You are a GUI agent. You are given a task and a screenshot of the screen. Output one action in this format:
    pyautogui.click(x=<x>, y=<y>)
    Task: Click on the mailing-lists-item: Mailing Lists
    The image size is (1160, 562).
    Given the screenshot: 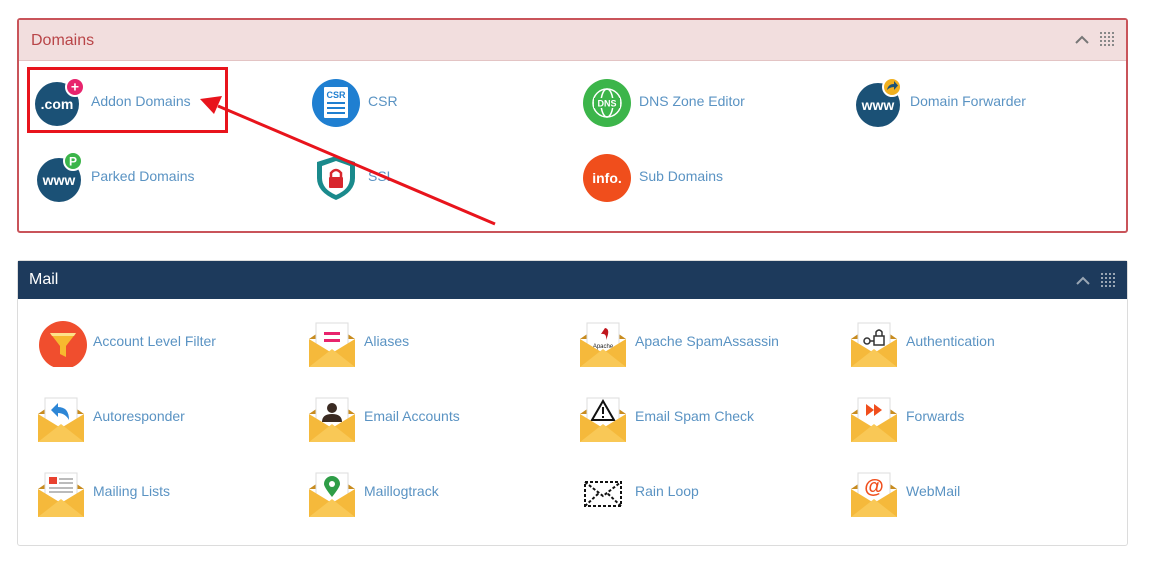 What is the action you would take?
    pyautogui.click(x=102, y=491)
    